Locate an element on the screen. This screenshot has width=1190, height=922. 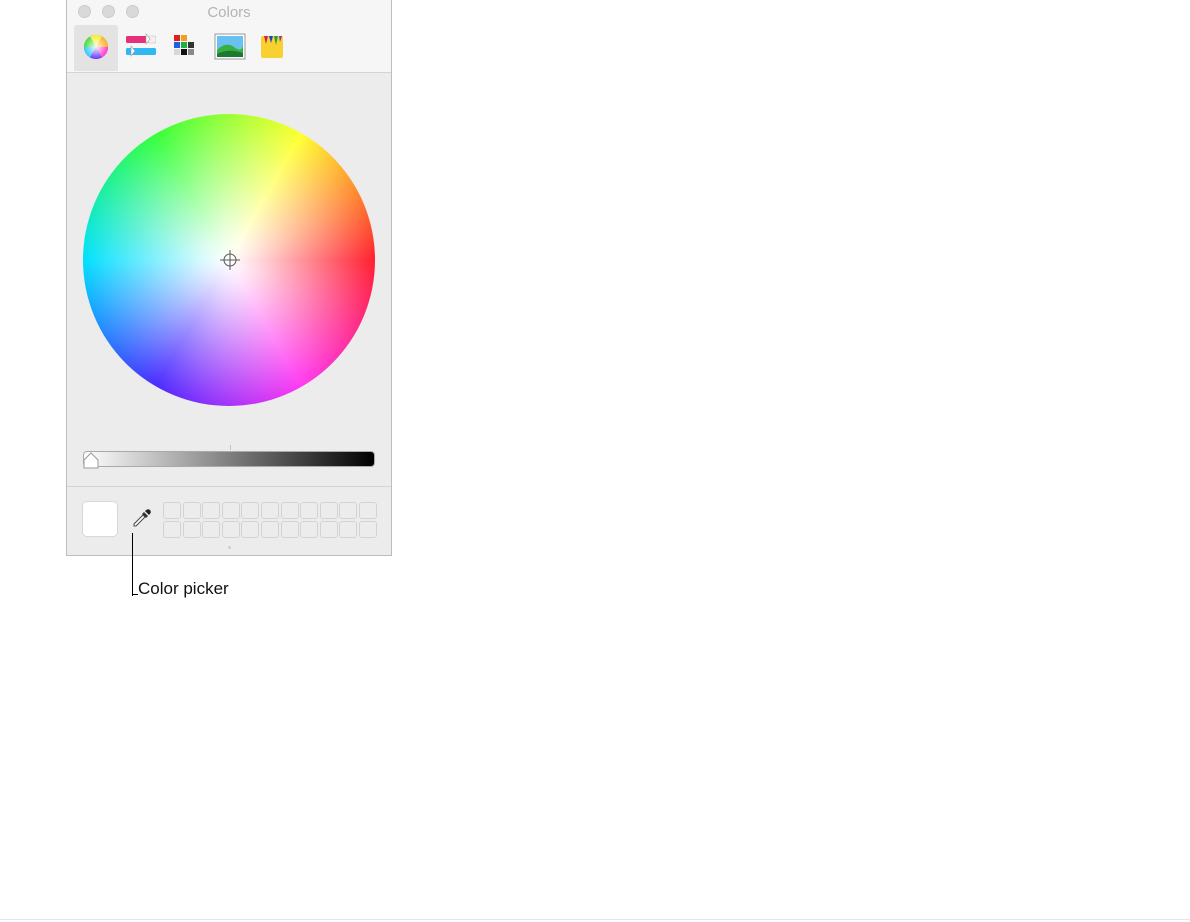
color-sliders-icon is located at coordinates (141, 45).